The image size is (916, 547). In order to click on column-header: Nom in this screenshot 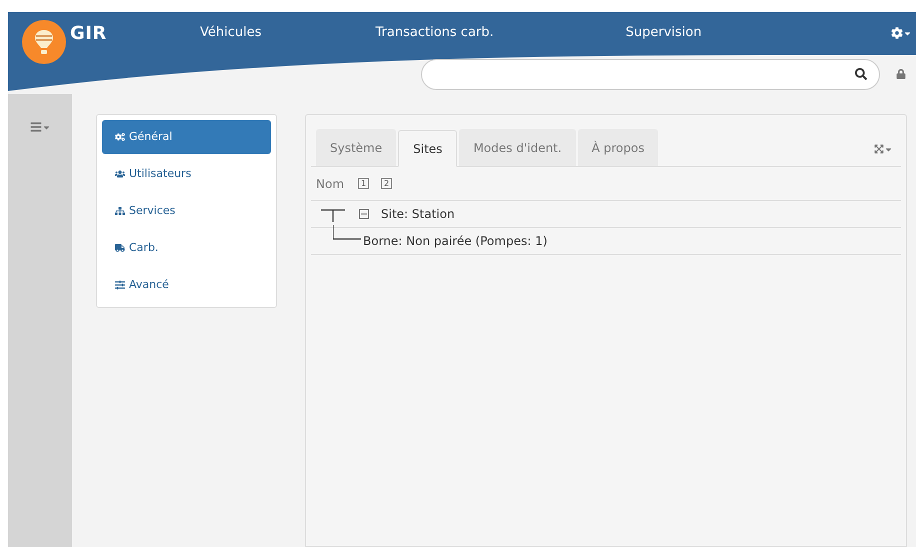, I will do `click(330, 184)`.